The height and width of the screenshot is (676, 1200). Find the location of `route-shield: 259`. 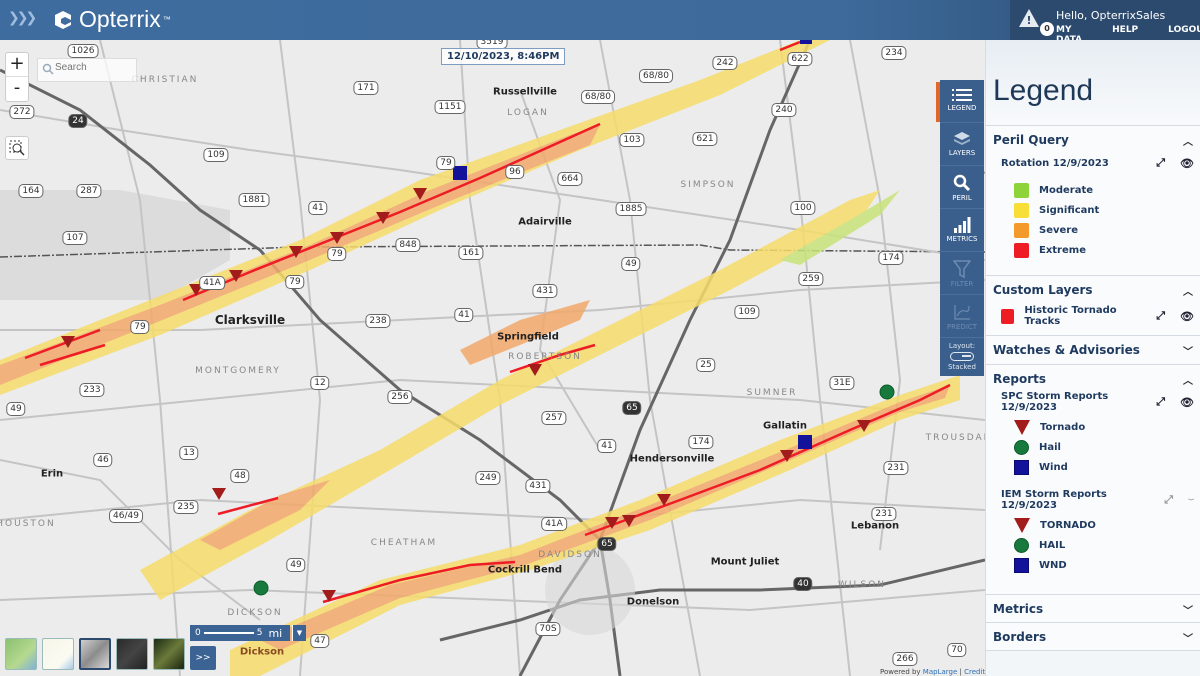

route-shield: 259 is located at coordinates (811, 279).